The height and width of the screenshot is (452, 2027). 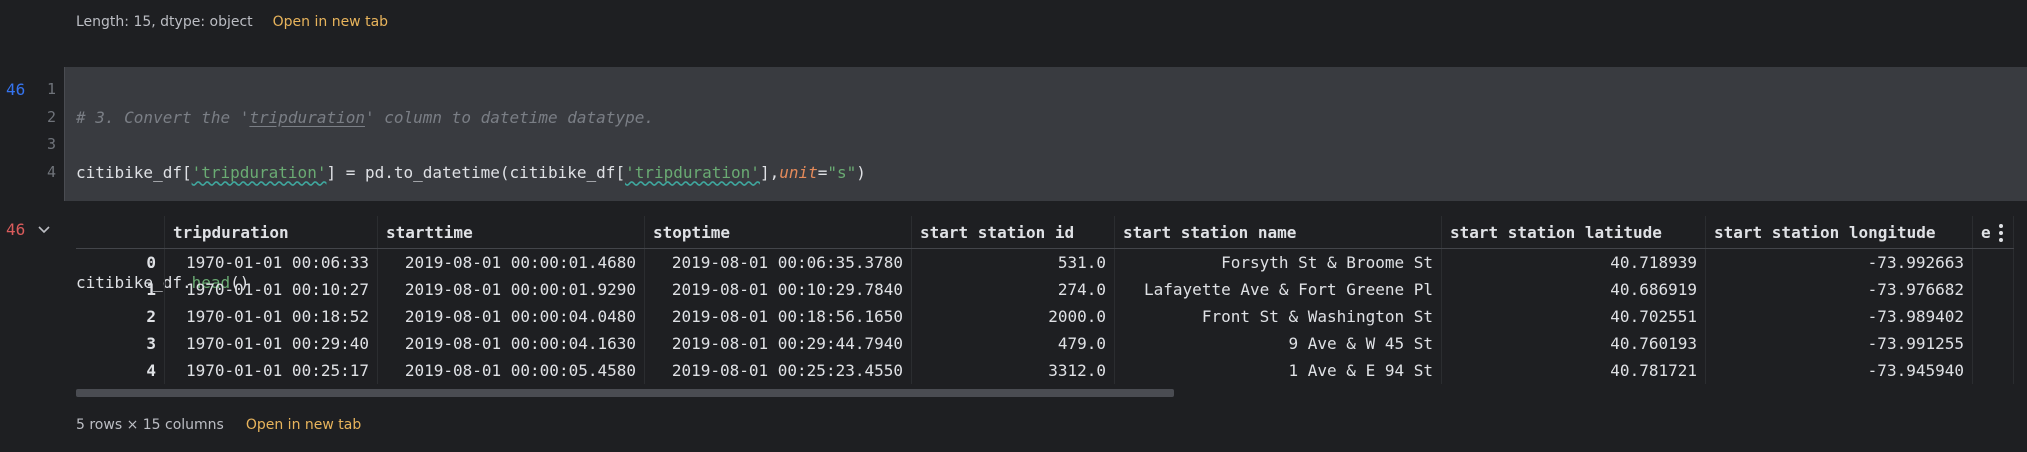 What do you see at coordinates (778, 370) in the screenshot?
I see `table-cell: 2019-08-01 00:25:23.4550` at bounding box center [778, 370].